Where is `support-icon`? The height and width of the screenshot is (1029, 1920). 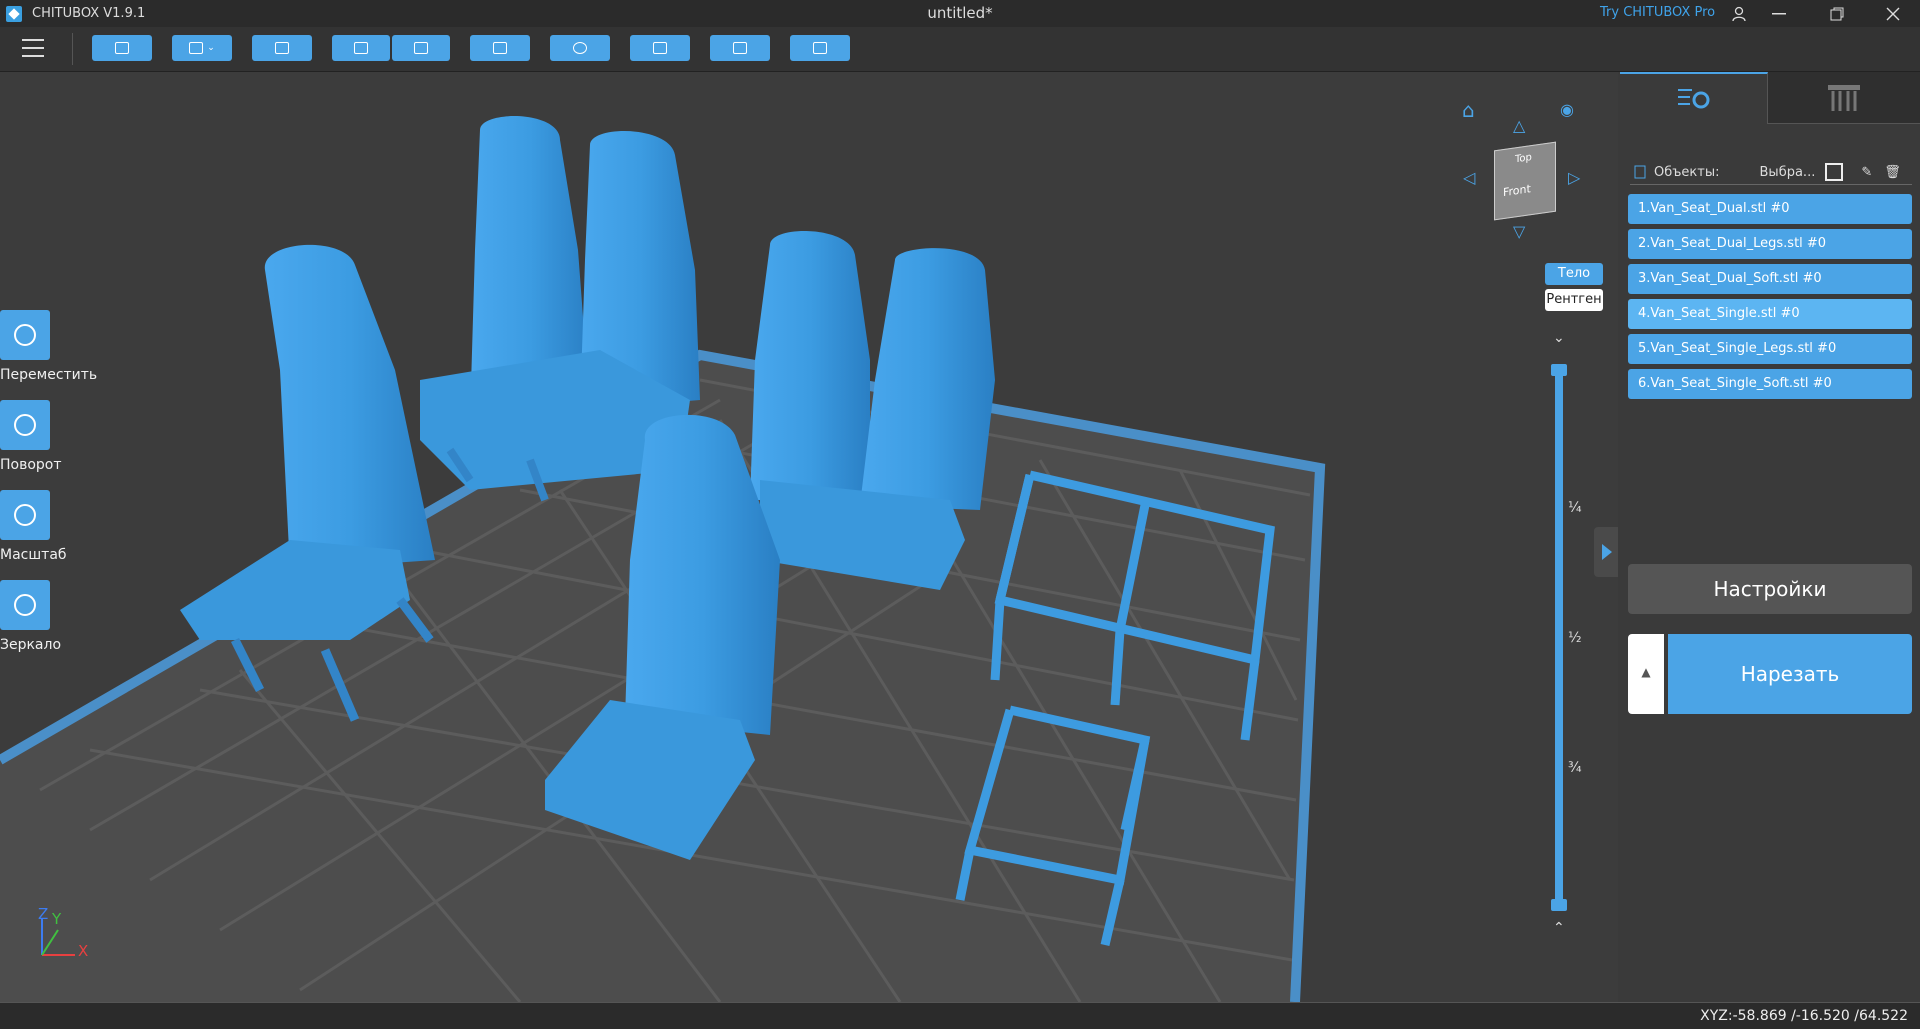 support-icon is located at coordinates (660, 48).